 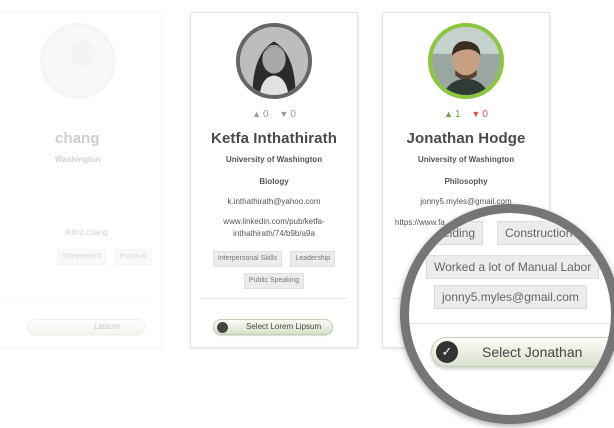 I want to click on upvote-button: ▲ 0, so click(x=260, y=114).